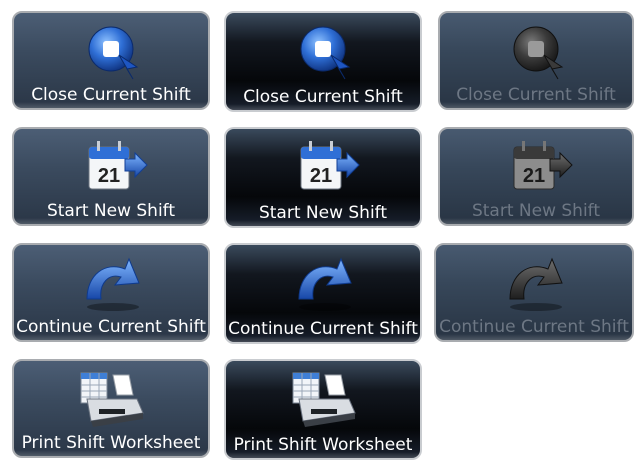 Image resolution: width=644 pixels, height=471 pixels. I want to click on close-shift-button-pressed: Close Current Shift, so click(323, 61).